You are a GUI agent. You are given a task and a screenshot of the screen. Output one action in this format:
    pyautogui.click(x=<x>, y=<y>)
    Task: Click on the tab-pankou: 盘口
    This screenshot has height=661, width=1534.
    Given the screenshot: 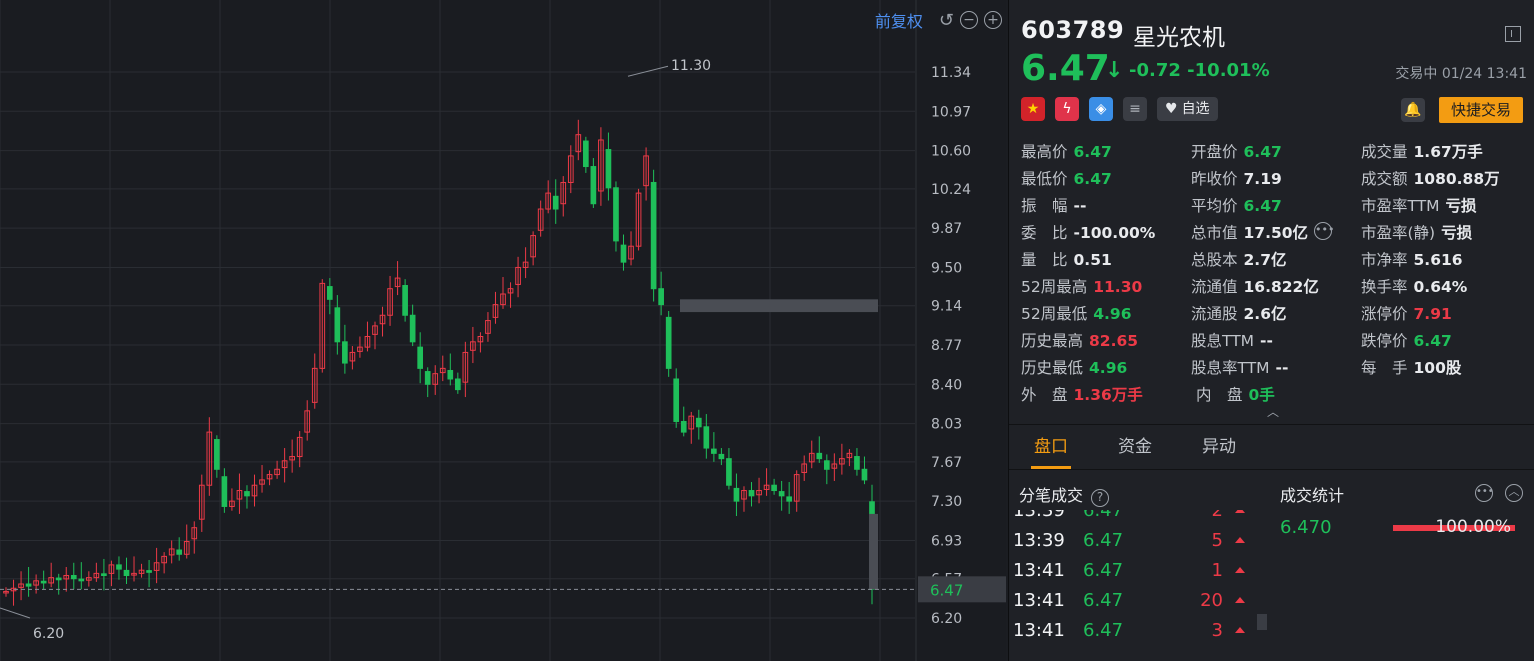 What is the action you would take?
    pyautogui.click(x=1051, y=447)
    